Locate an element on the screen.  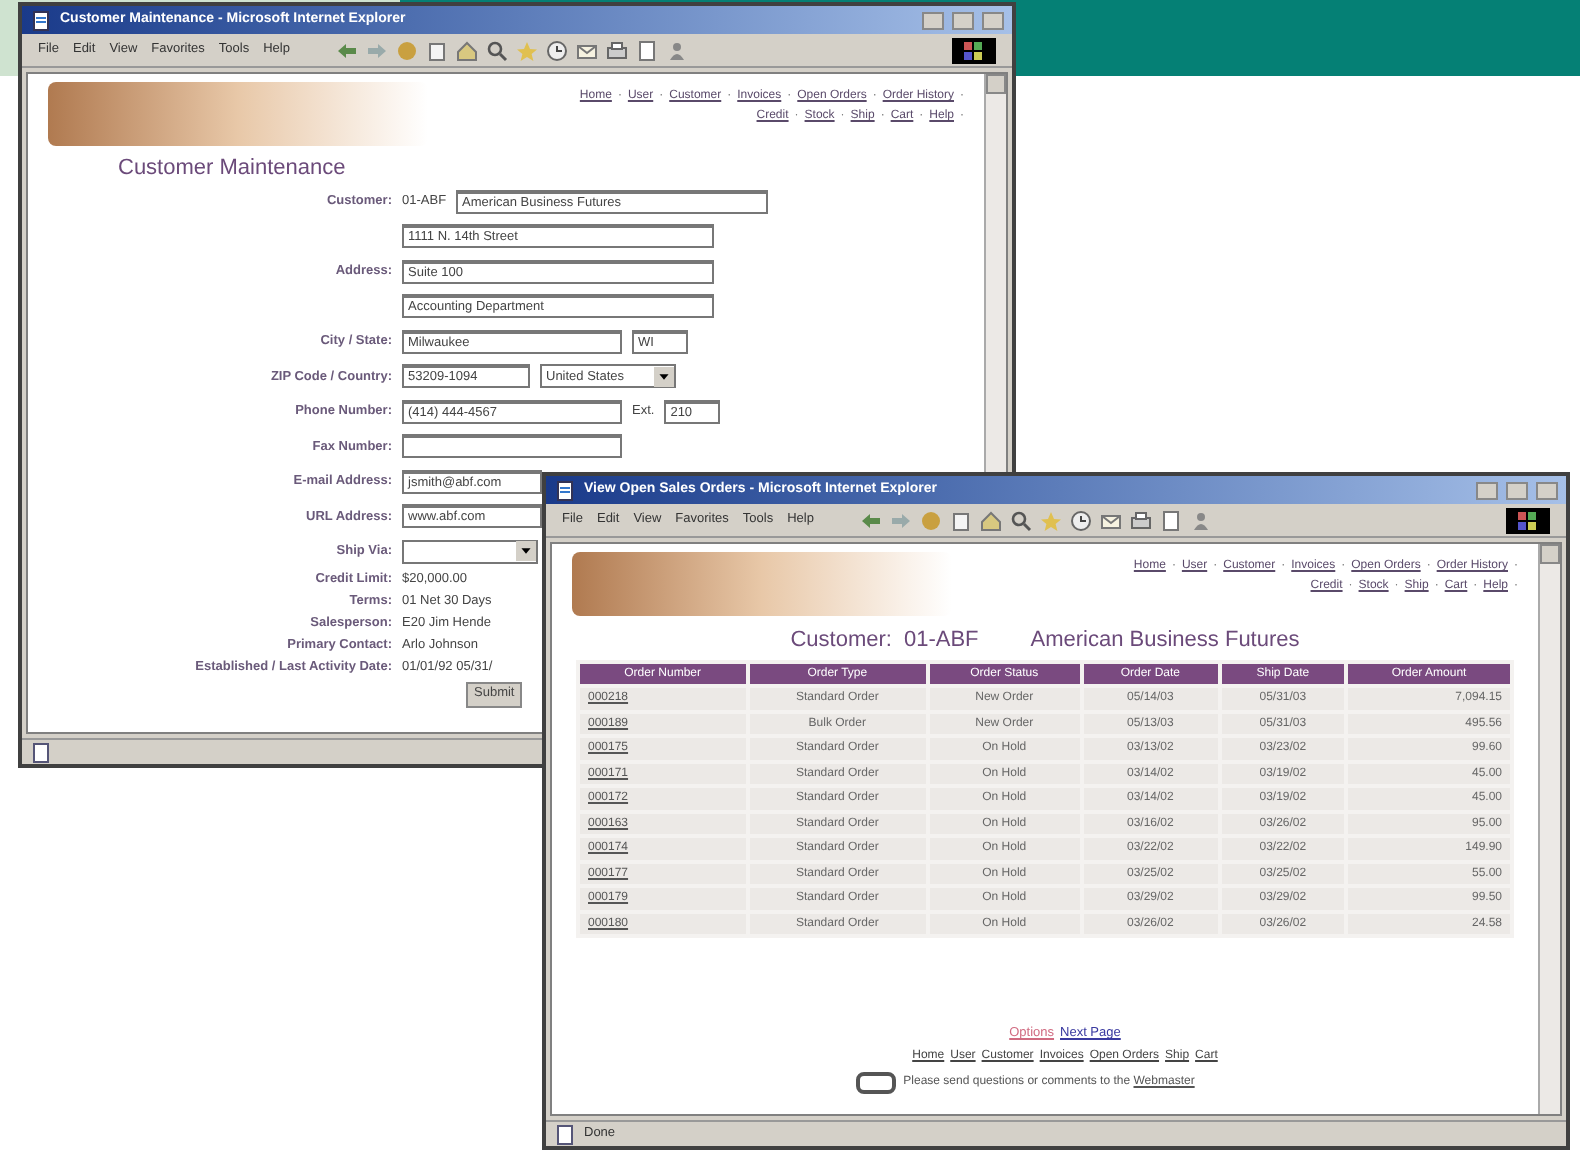
customer-id: 01-ABF is located at coordinates (941, 641).